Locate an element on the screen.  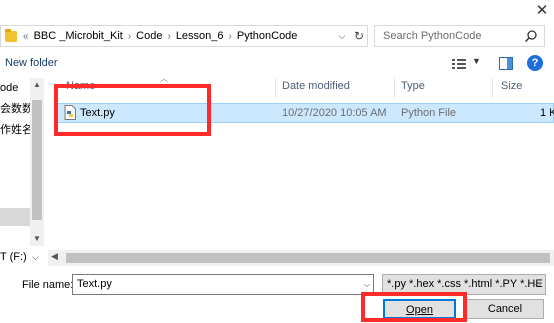
breadcrumb-overflow: « is located at coordinates (26, 36).